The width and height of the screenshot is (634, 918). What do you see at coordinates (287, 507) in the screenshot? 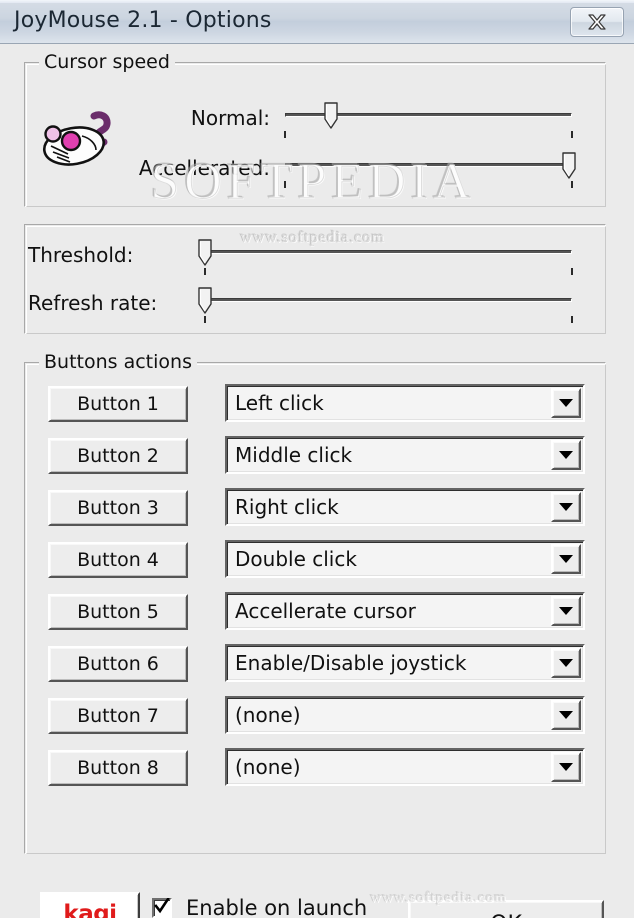
I see `button-3-action-value: Right click` at bounding box center [287, 507].